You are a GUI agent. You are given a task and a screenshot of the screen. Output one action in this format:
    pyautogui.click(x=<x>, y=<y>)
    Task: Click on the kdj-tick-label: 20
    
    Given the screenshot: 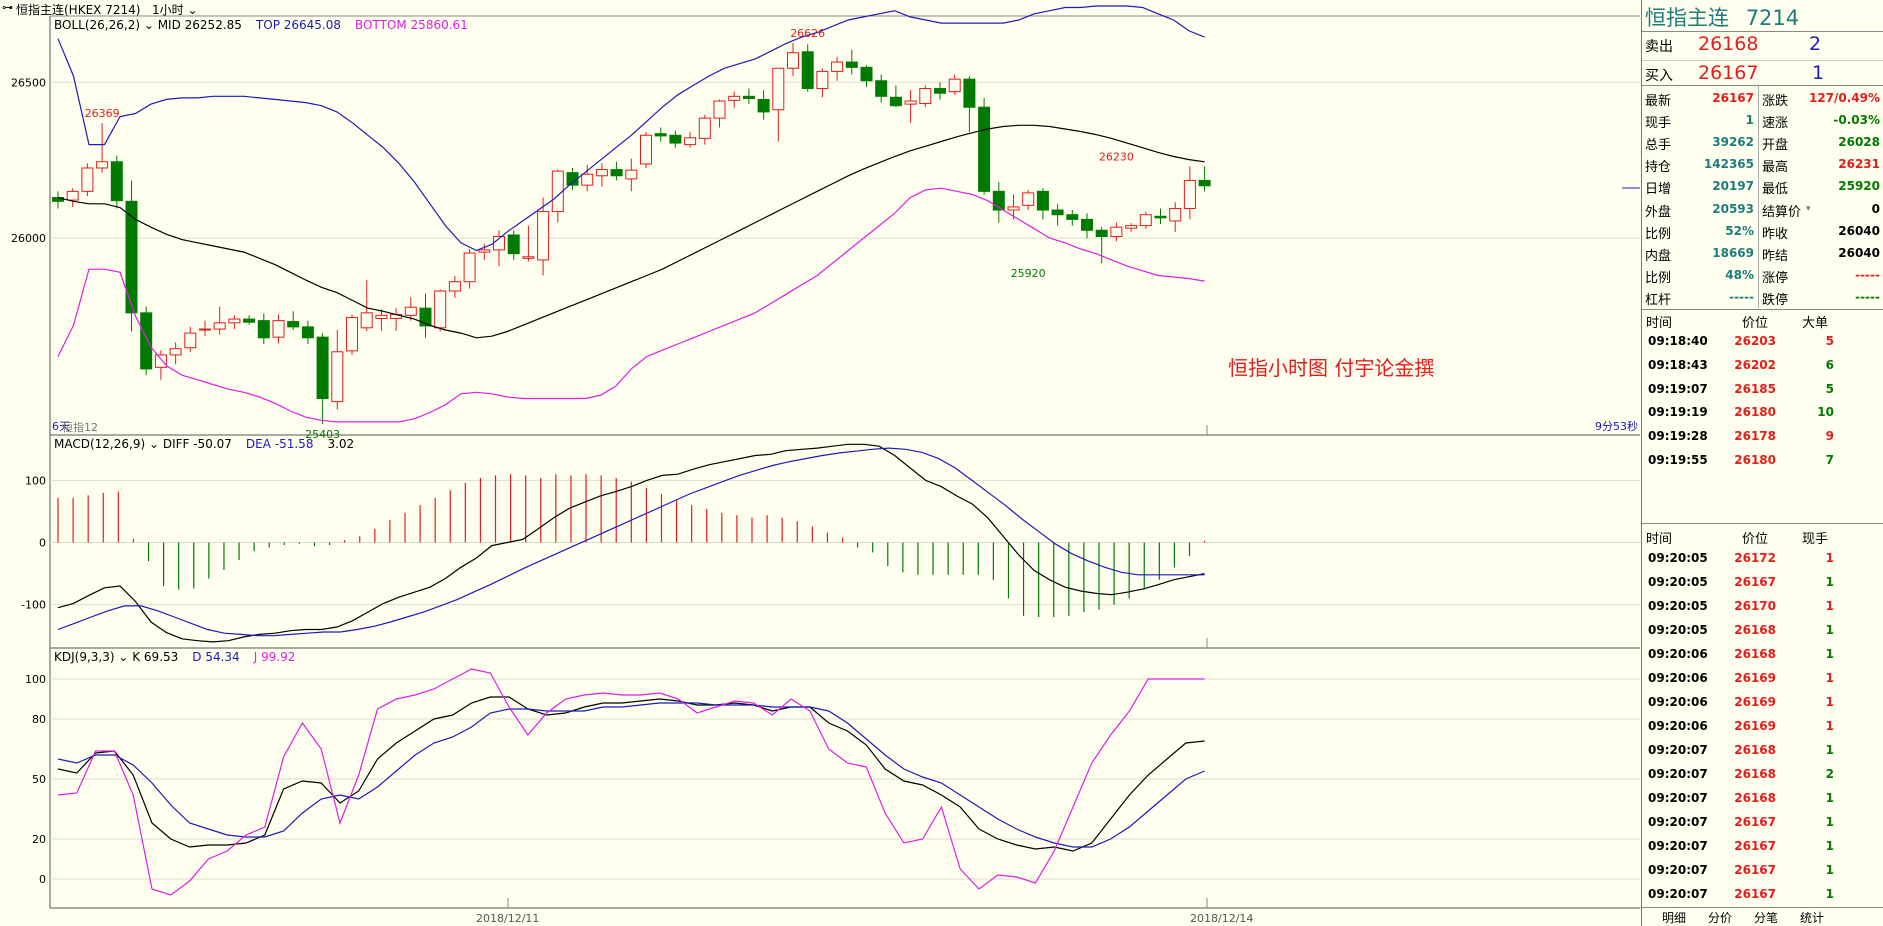 What is the action you would take?
    pyautogui.click(x=39, y=839)
    